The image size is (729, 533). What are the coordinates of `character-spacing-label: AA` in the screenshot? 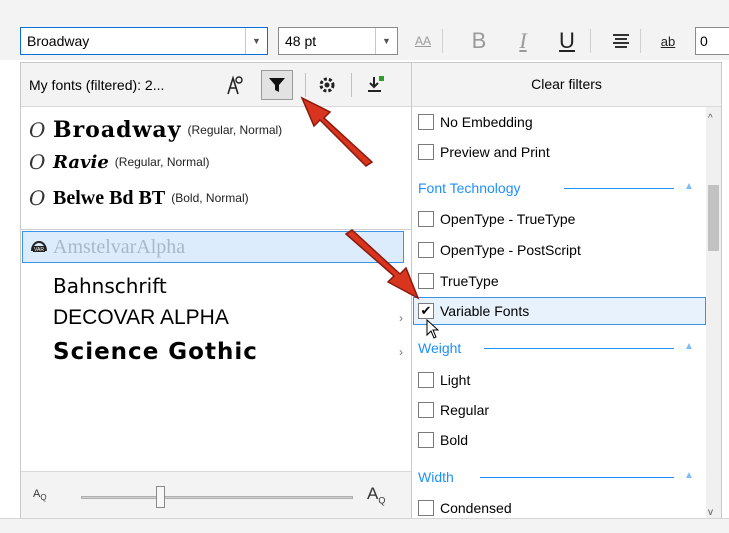 It's located at (422, 41).